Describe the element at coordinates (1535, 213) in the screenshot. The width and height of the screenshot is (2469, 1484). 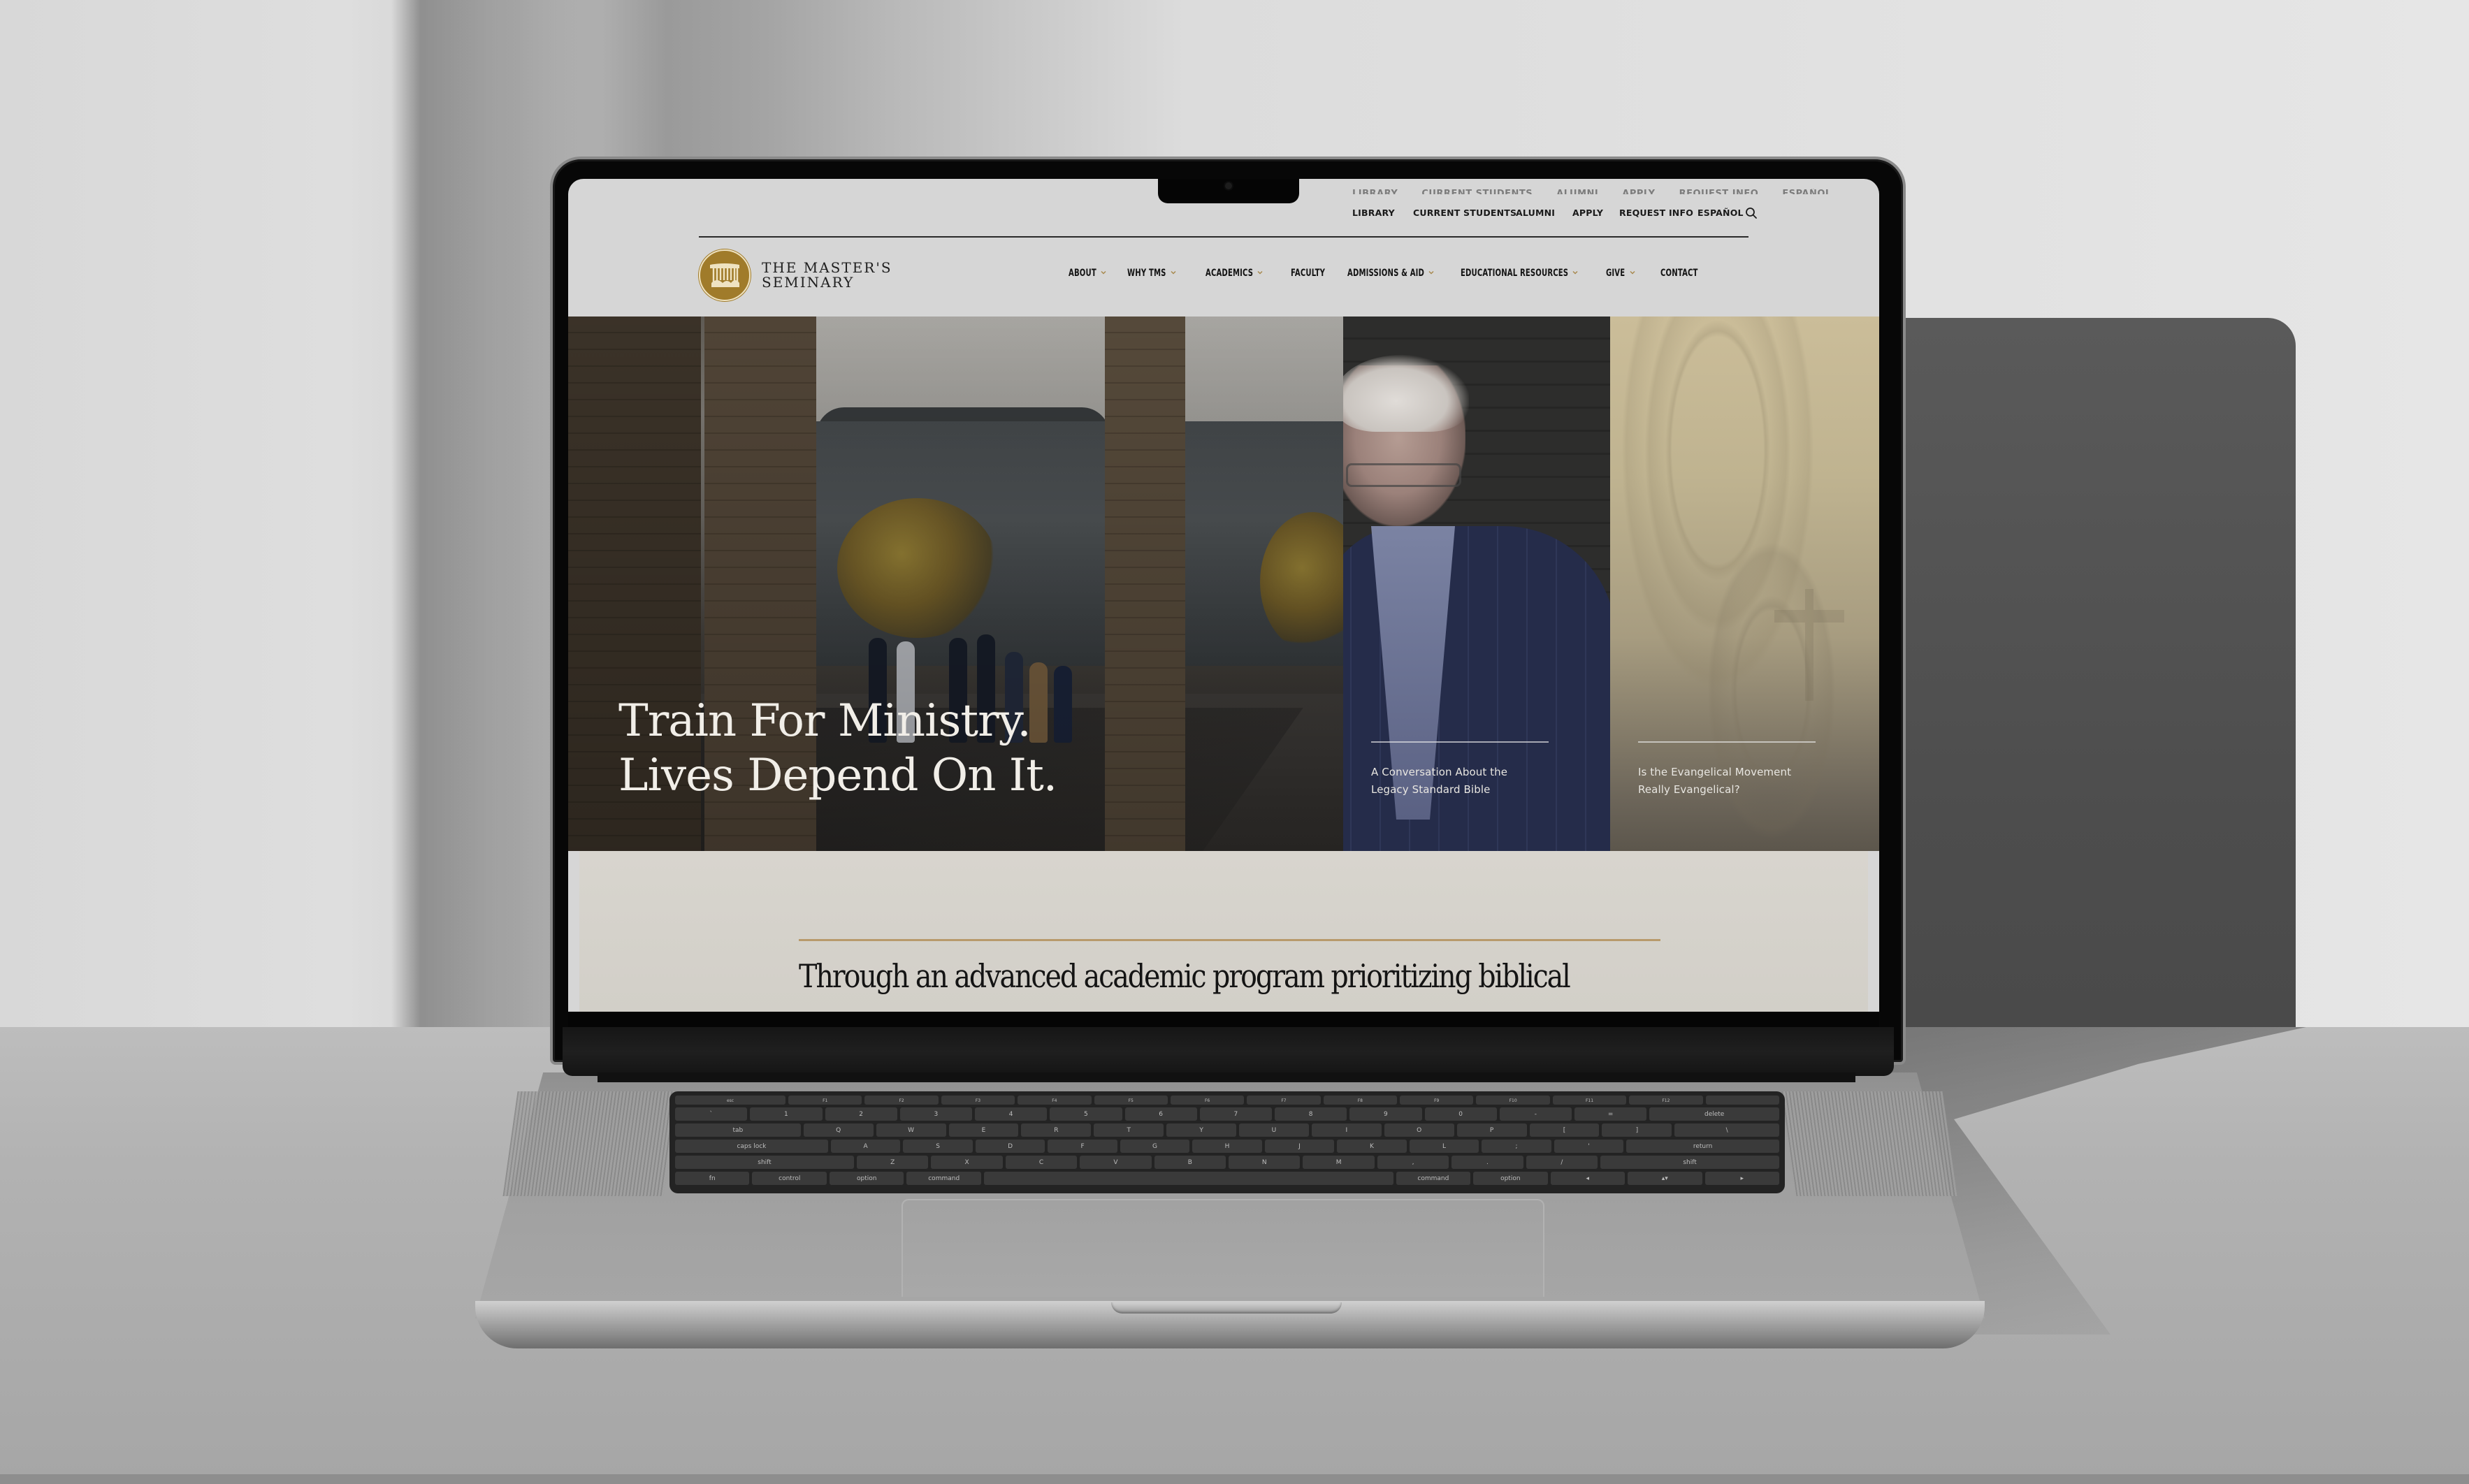
I see `utility-link-alumni: ALUMNI` at that location.